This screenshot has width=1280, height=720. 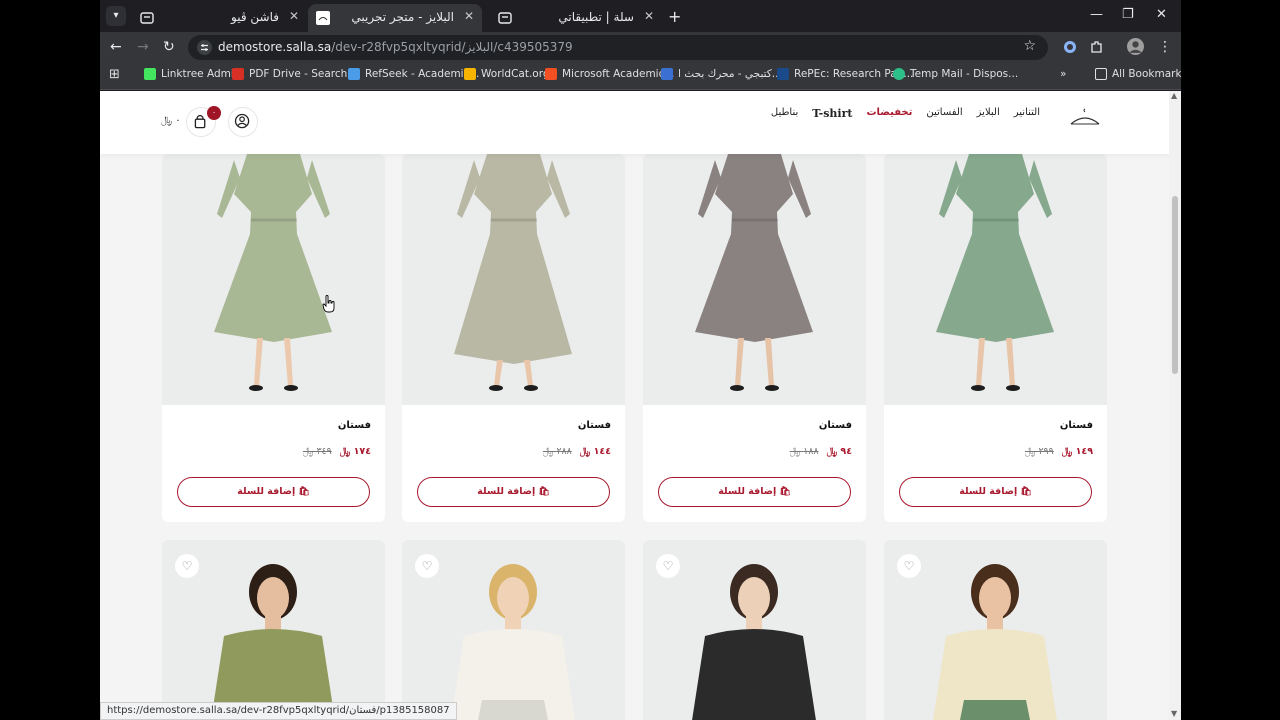 I want to click on product-card: فستان ١٤٩ ﷼ ٢٩٩ ﷼ 🛍 إضافة للسلة, so click(x=995, y=338).